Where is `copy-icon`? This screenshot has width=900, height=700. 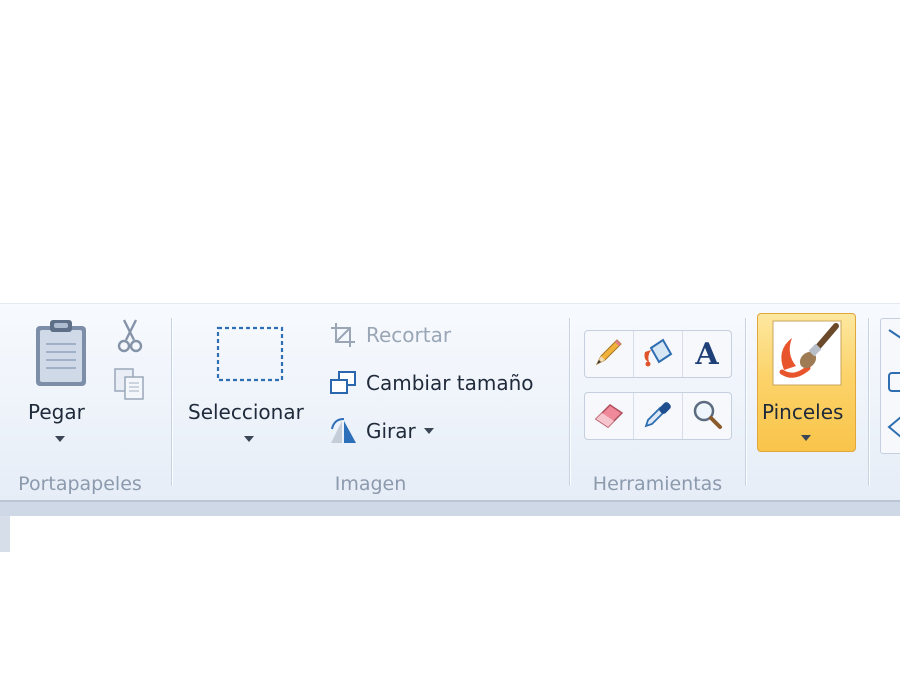 copy-icon is located at coordinates (130, 386).